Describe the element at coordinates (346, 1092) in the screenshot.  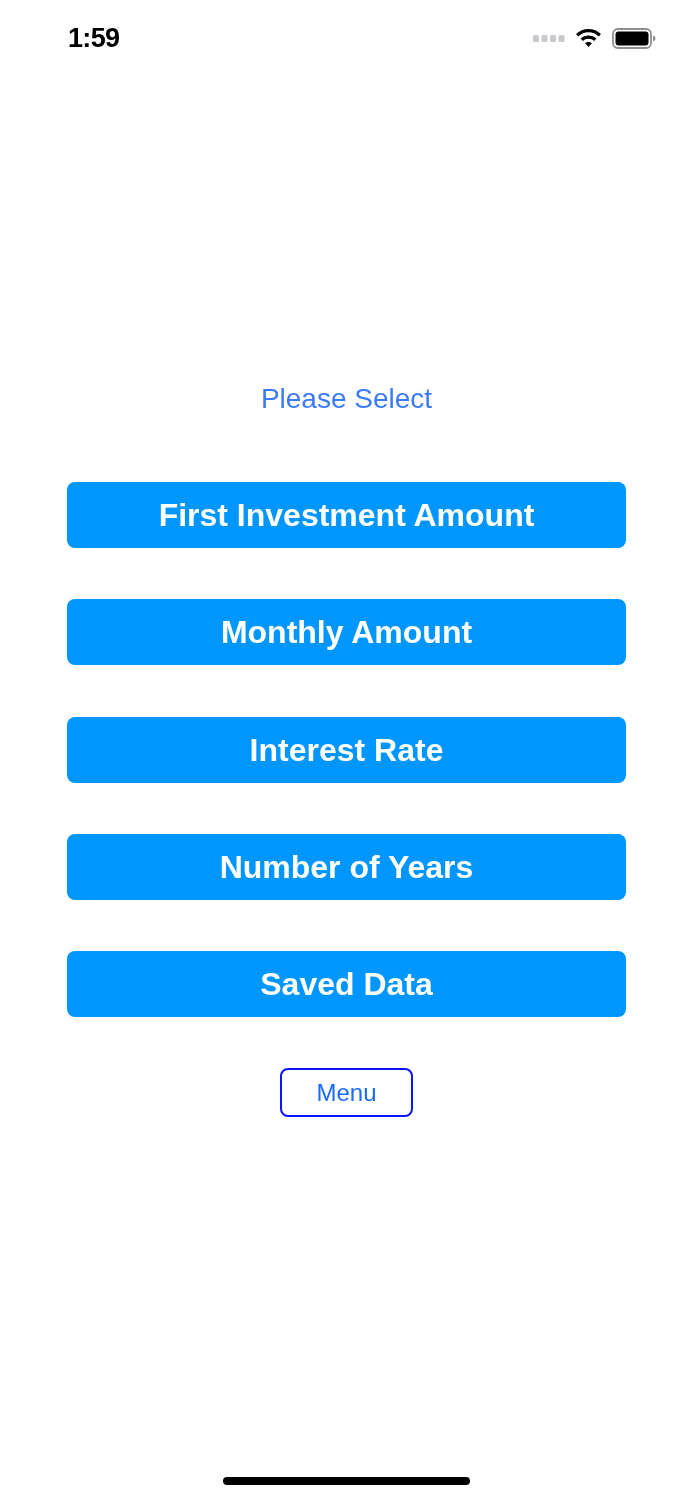
I see `menu-button: Menu` at that location.